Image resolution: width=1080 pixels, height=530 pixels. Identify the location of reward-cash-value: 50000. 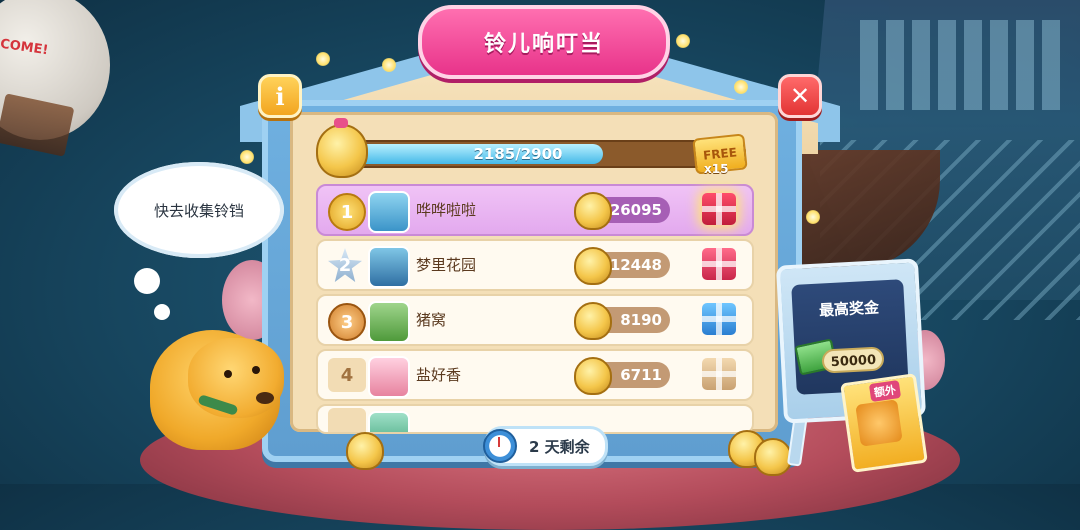
(853, 360).